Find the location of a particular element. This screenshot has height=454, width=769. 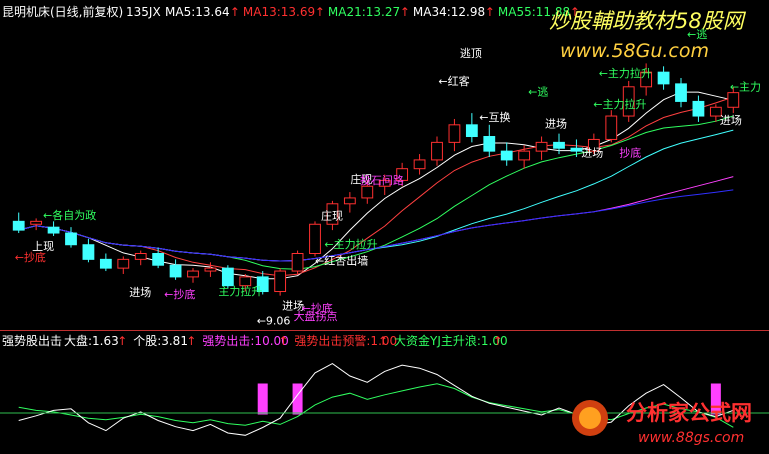

signal-label: ←各自为政 is located at coordinates (69, 215).